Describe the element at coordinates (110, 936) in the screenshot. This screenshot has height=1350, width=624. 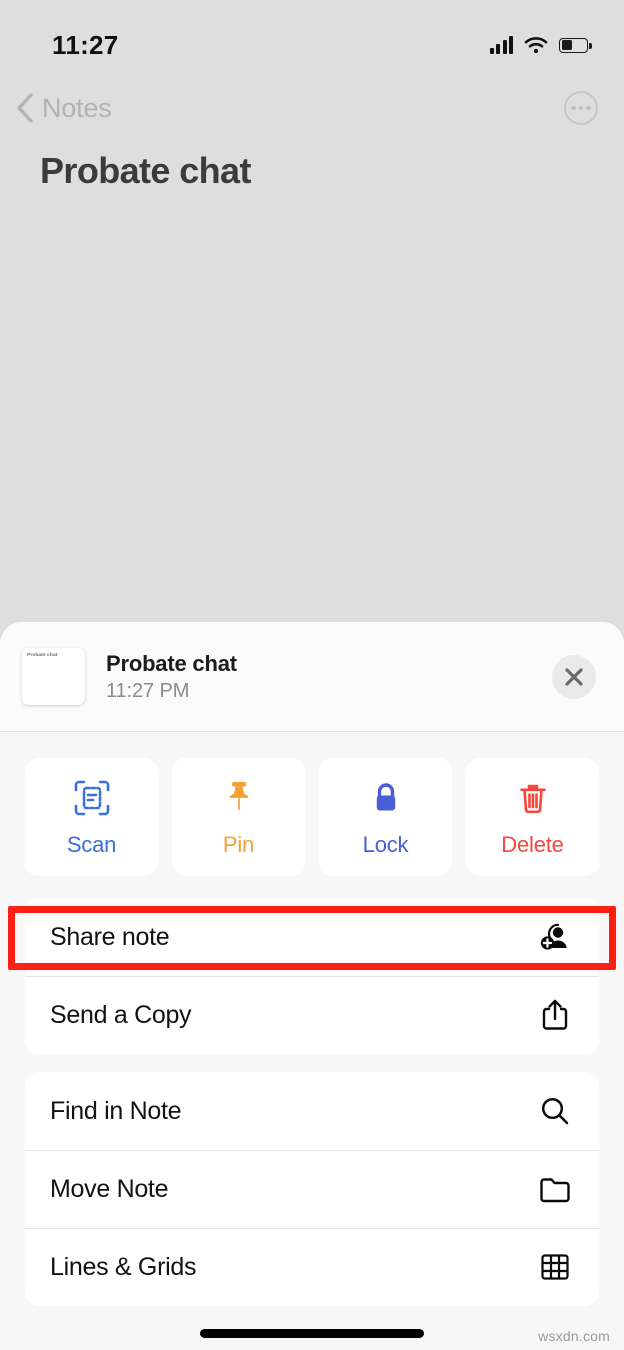
I see `menu-item-label: Share note` at that location.